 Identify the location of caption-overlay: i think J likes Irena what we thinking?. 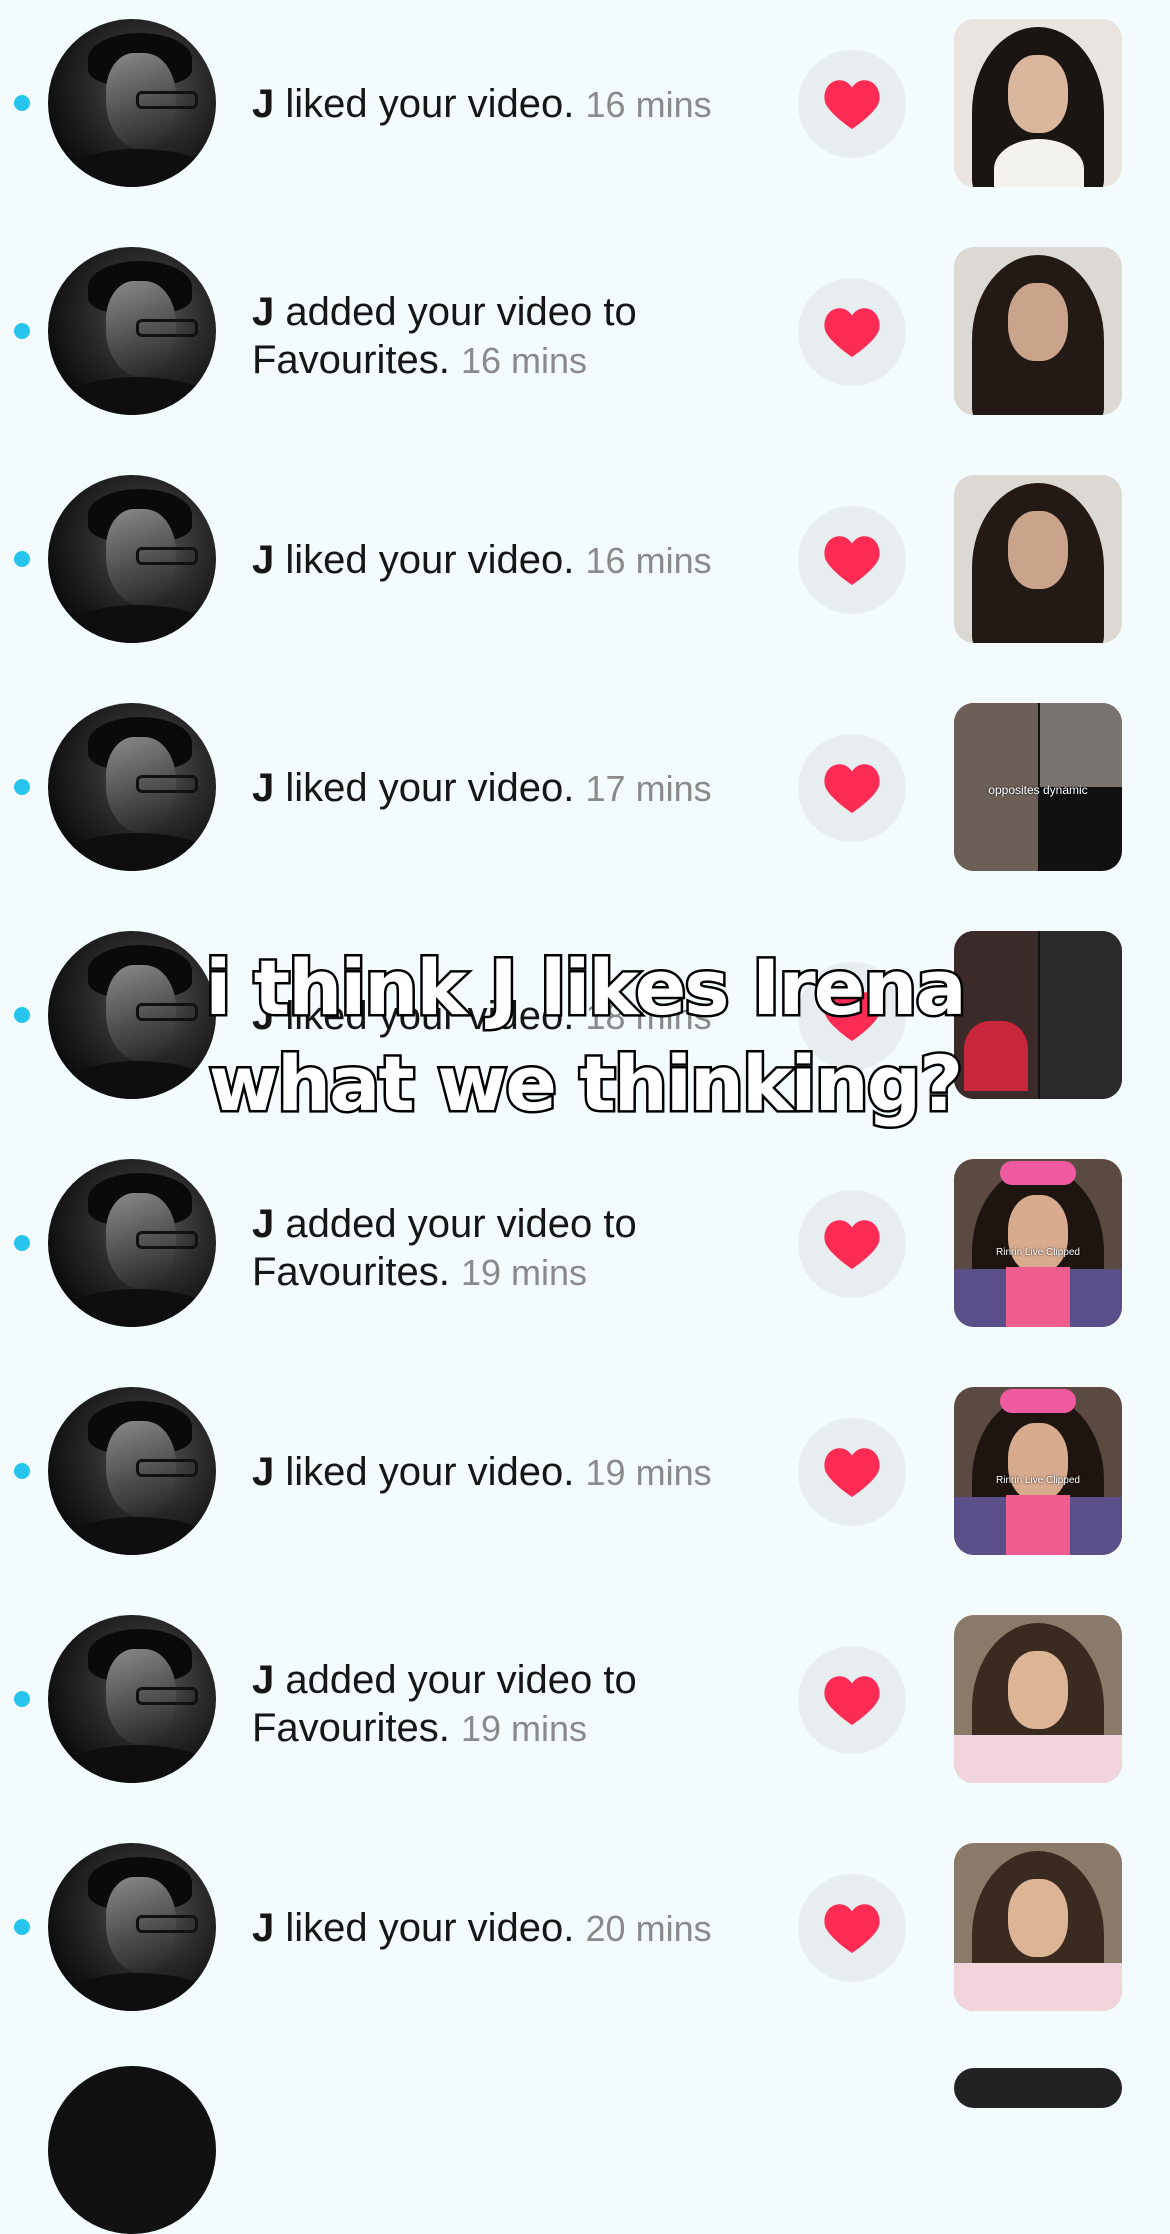
(585, 1036).